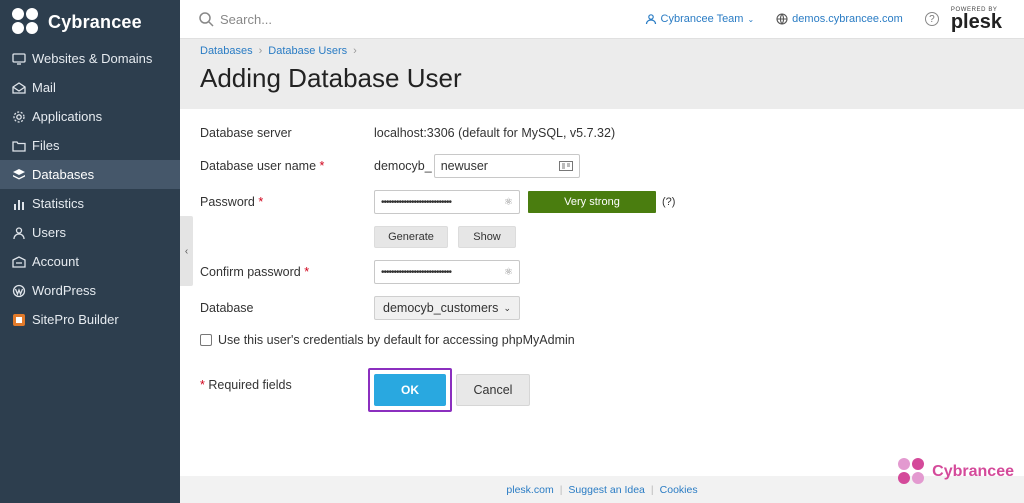 The width and height of the screenshot is (1024, 503). Describe the element at coordinates (529, 490) in the screenshot. I see `footer-link-plesk: plesk.com` at that location.